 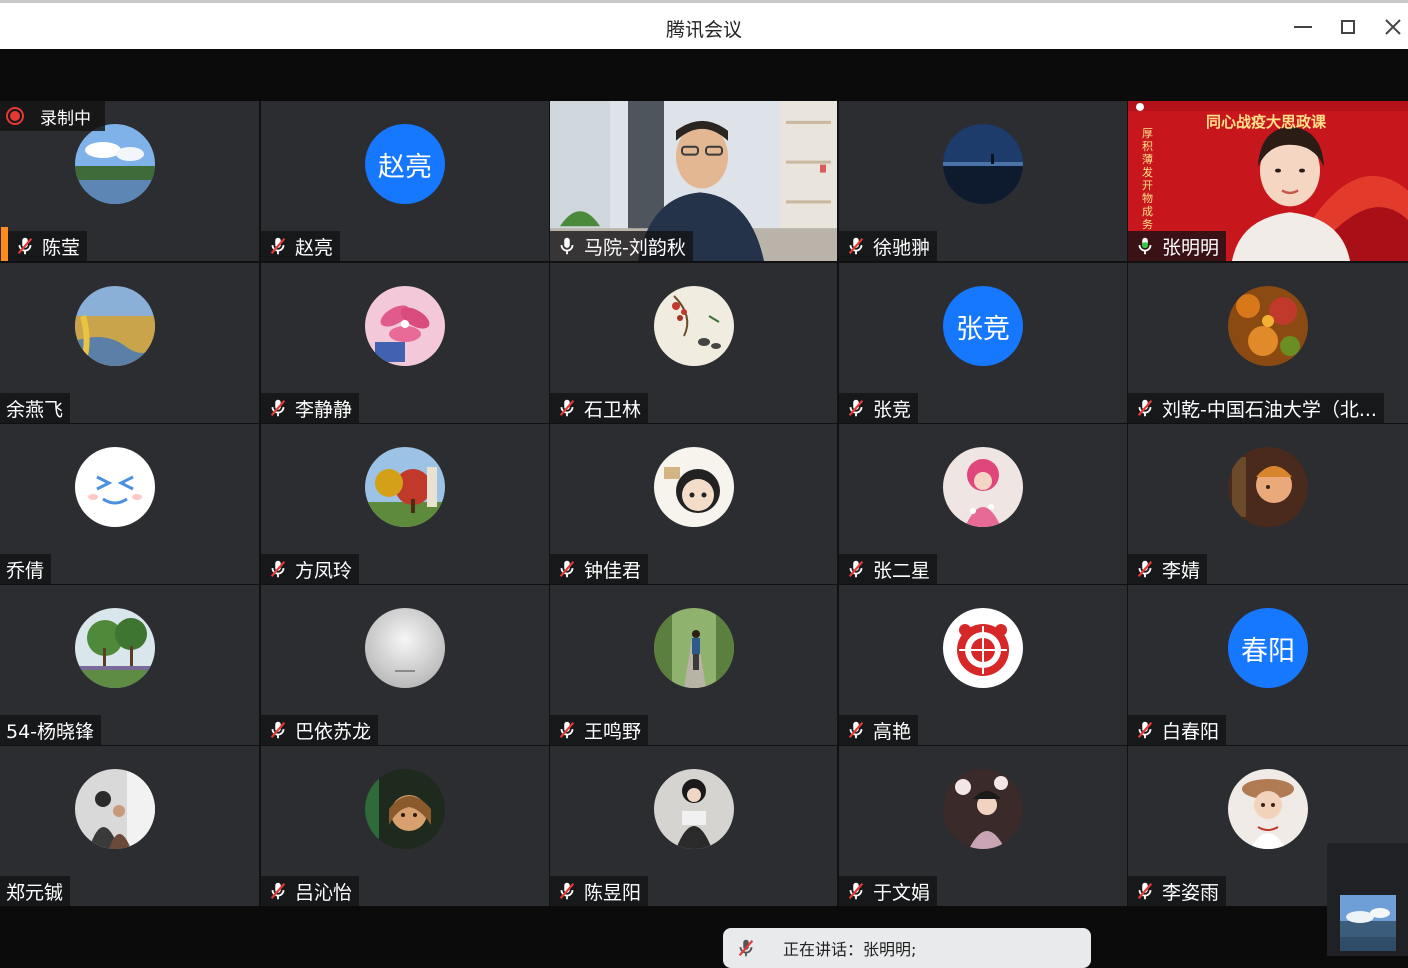 I want to click on participant-name-tag: 王鸣野, so click(x=599, y=730).